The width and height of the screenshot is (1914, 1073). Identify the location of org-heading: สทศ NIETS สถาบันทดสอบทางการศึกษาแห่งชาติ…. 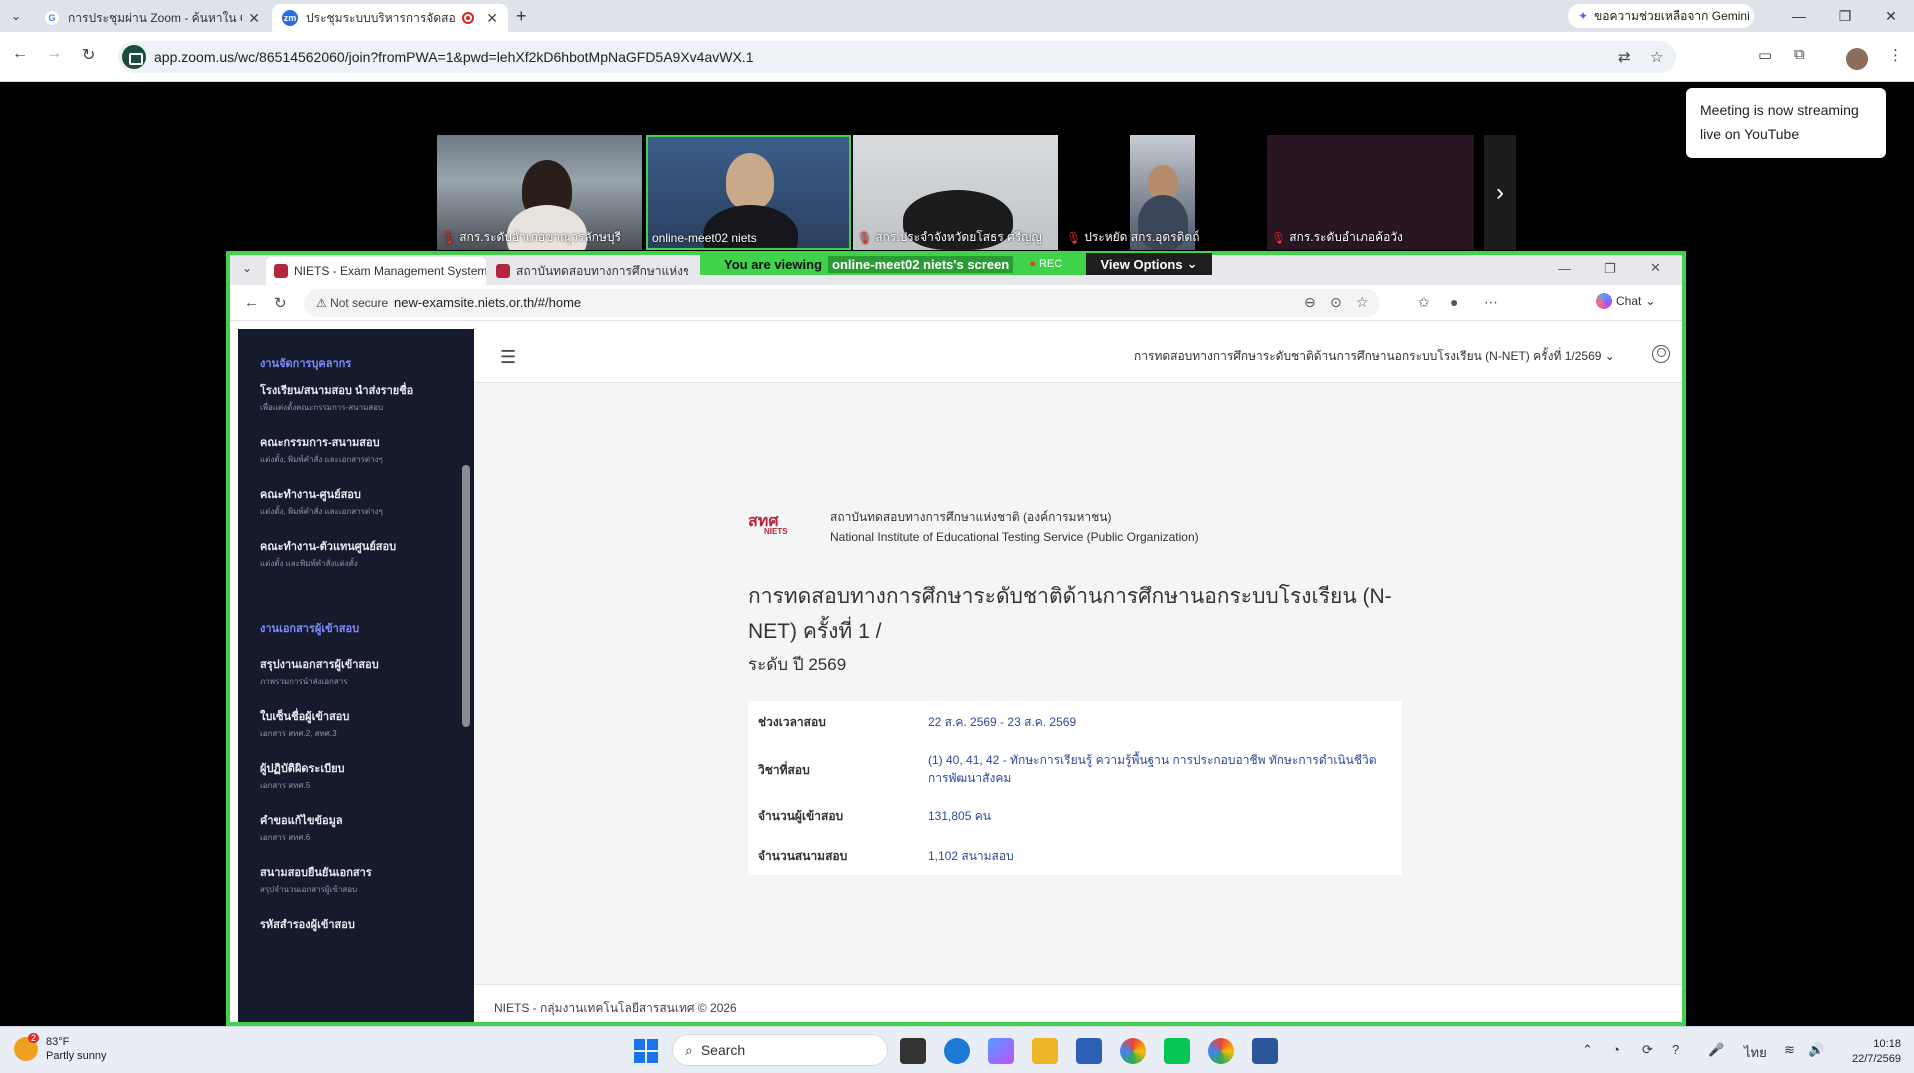
(973, 527).